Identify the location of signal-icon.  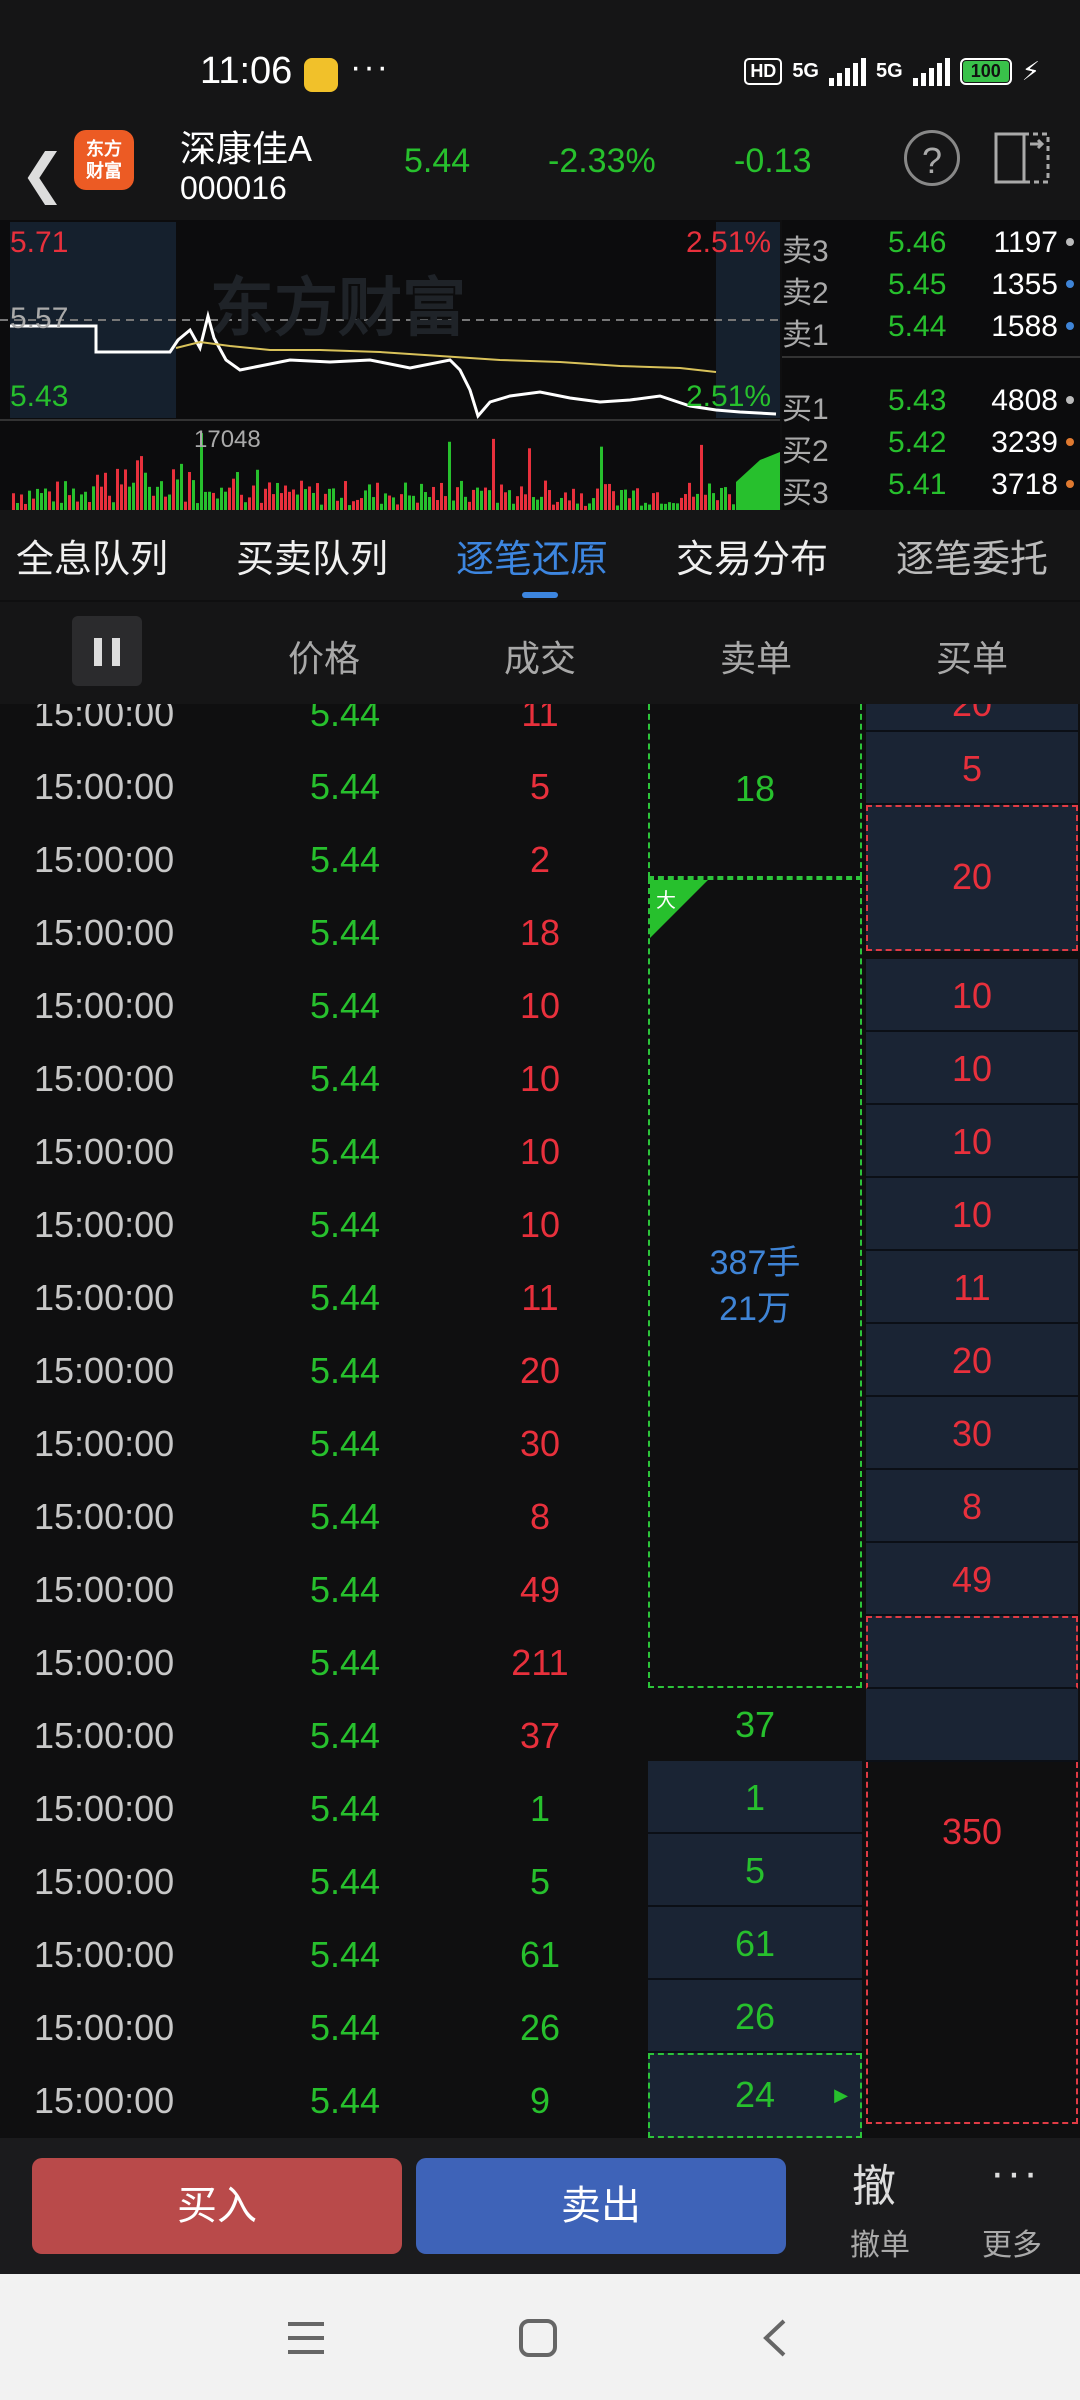
(847, 71).